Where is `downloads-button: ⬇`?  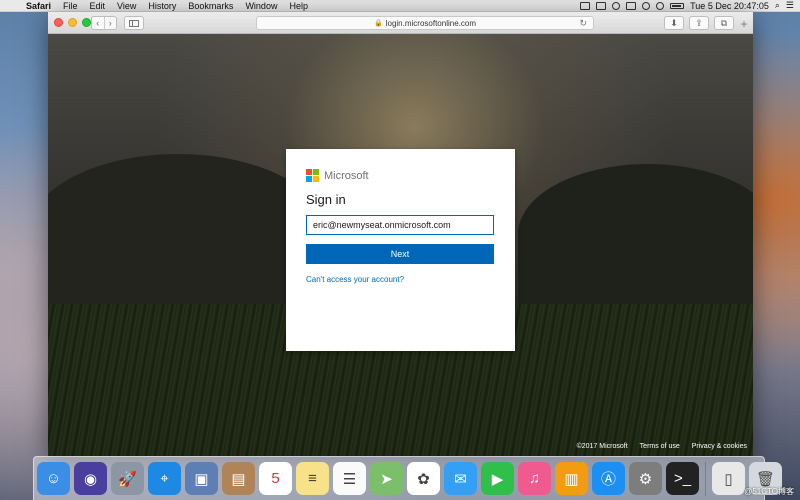
downloads-button: ⬇ is located at coordinates (674, 23).